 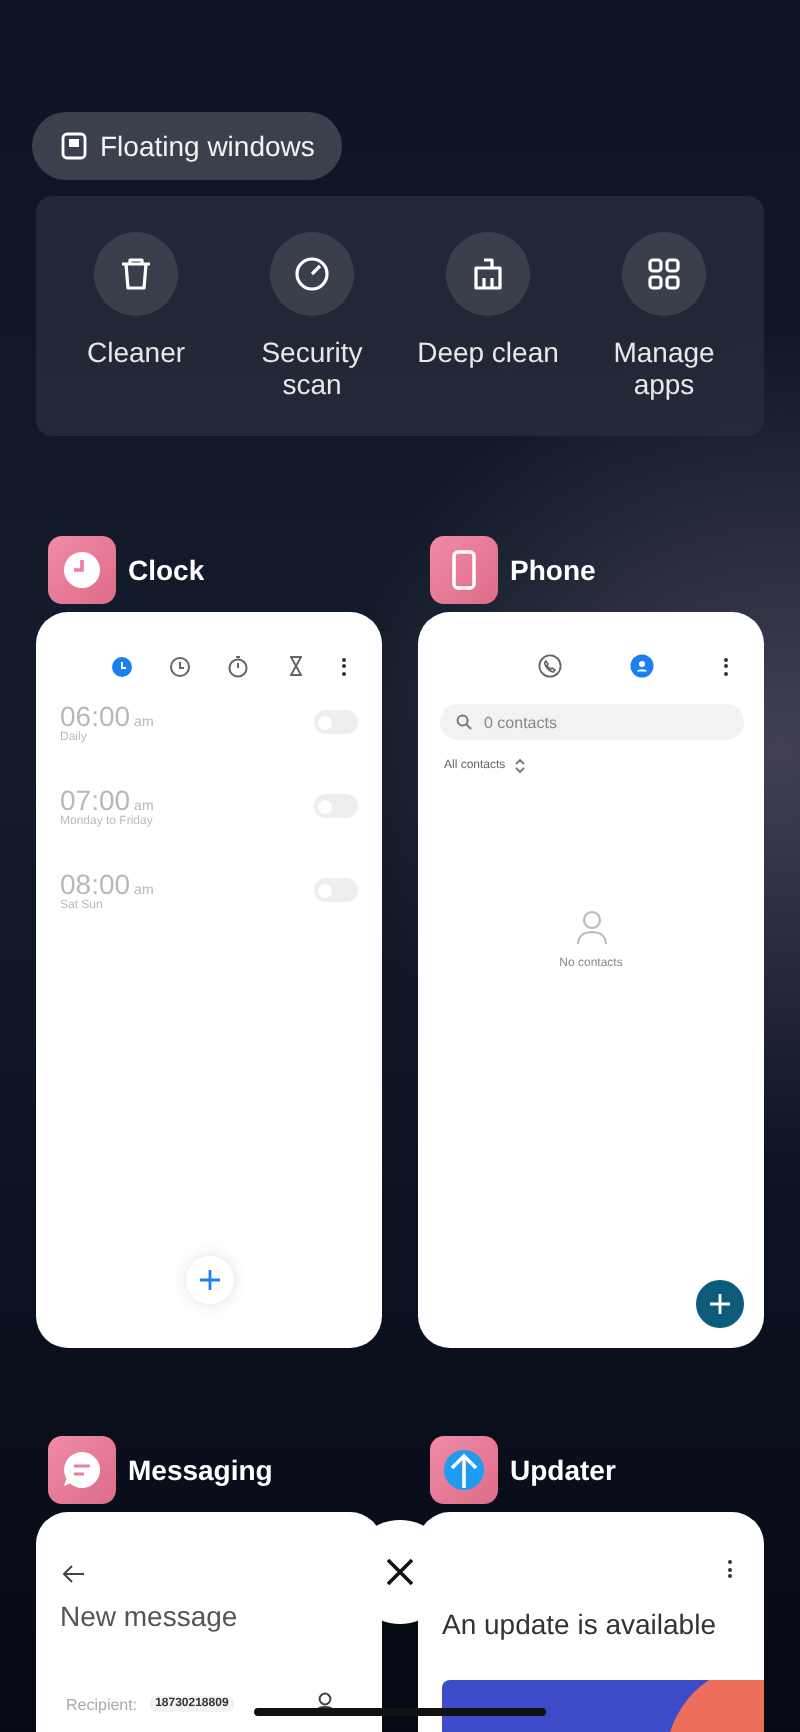 I want to click on sort-icon, so click(x=519, y=766).